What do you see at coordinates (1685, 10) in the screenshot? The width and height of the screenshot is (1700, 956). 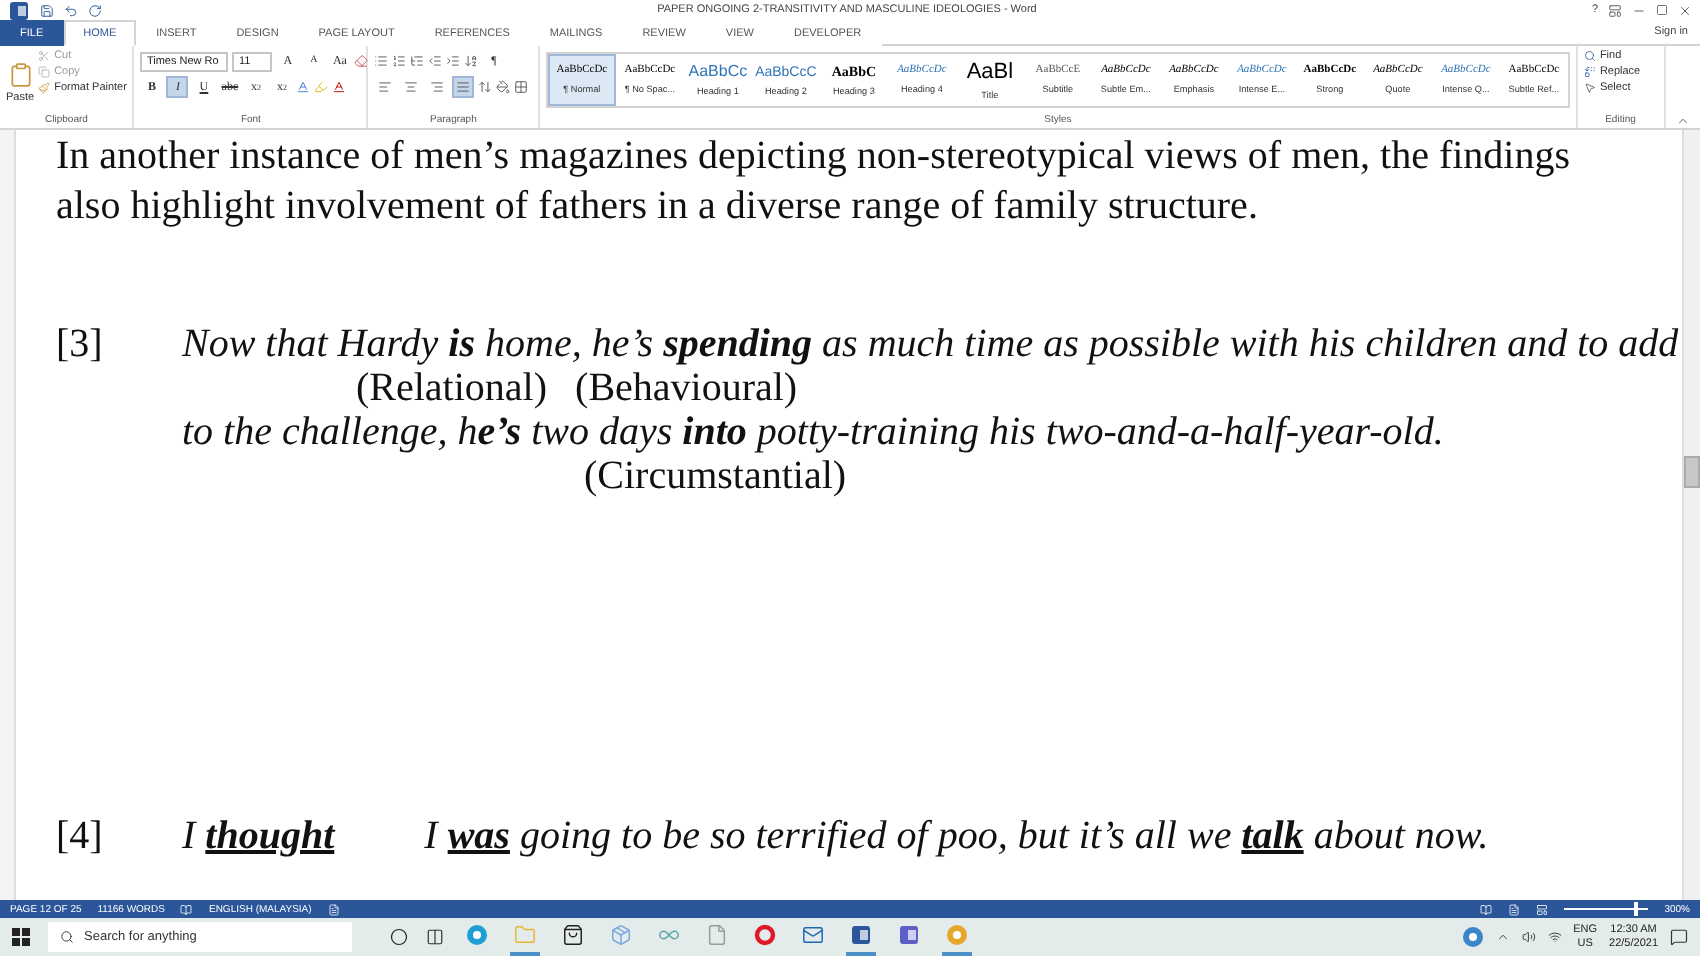 I see `close-icon` at bounding box center [1685, 10].